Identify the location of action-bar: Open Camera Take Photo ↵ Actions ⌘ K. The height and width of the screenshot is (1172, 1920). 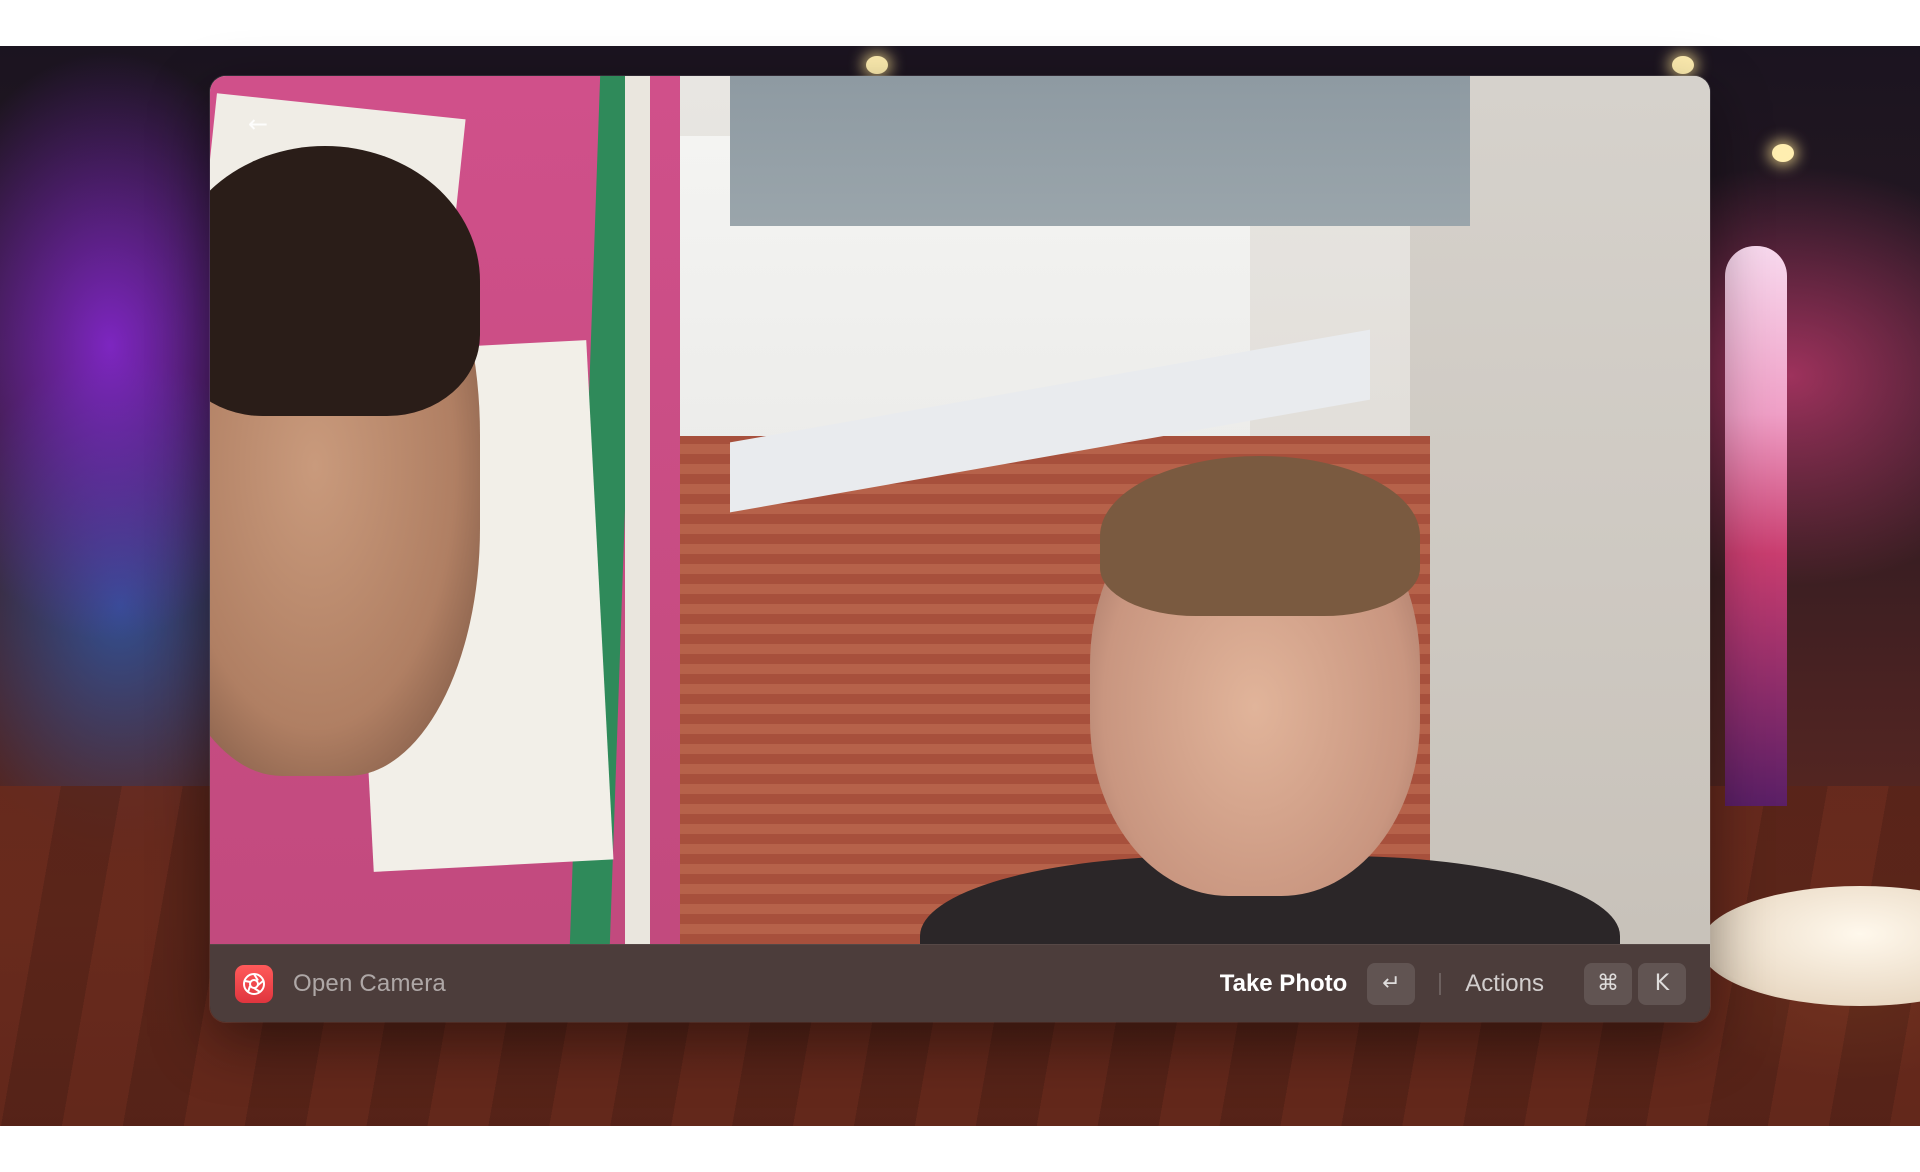
(960, 983).